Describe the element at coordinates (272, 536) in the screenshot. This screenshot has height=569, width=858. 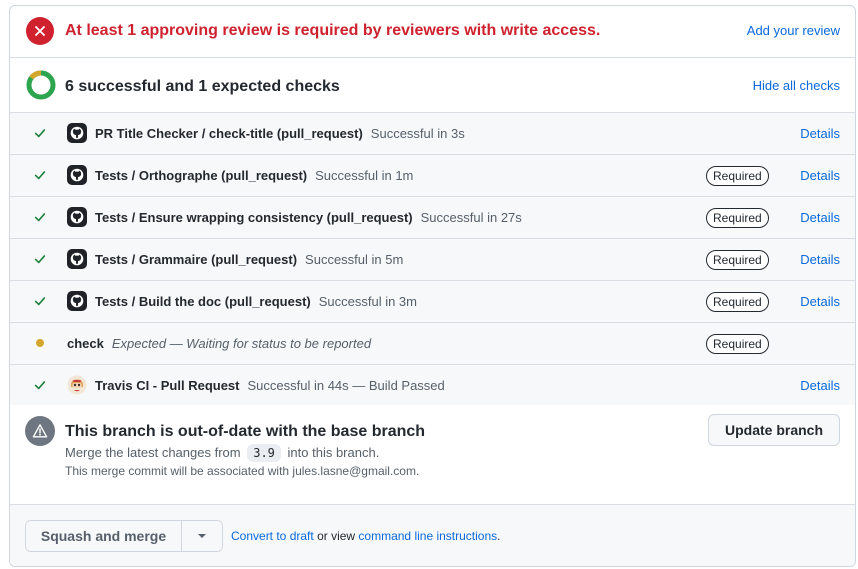
I see `convert-to-draft-link: Convert to draft` at that location.